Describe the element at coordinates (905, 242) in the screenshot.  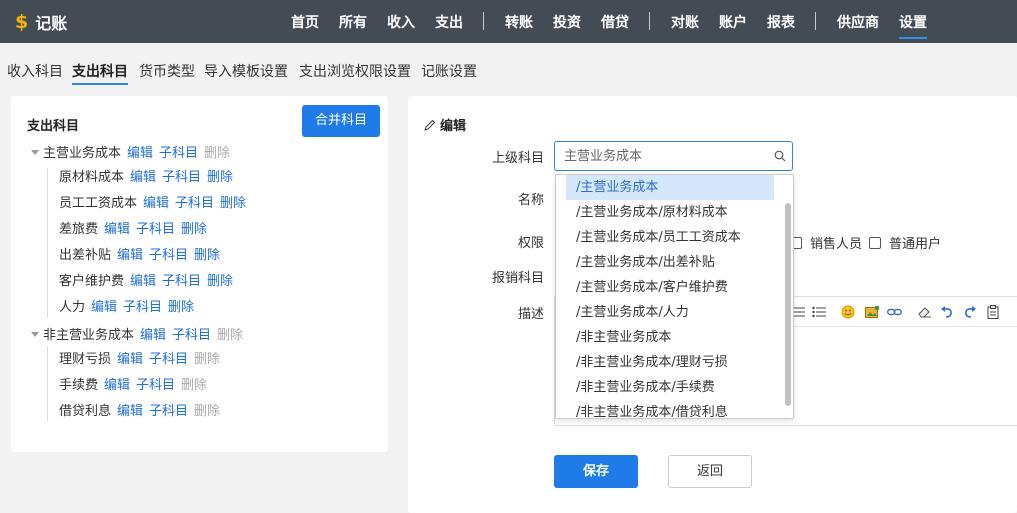
I see `permission-regular-user: 普通用户` at that location.